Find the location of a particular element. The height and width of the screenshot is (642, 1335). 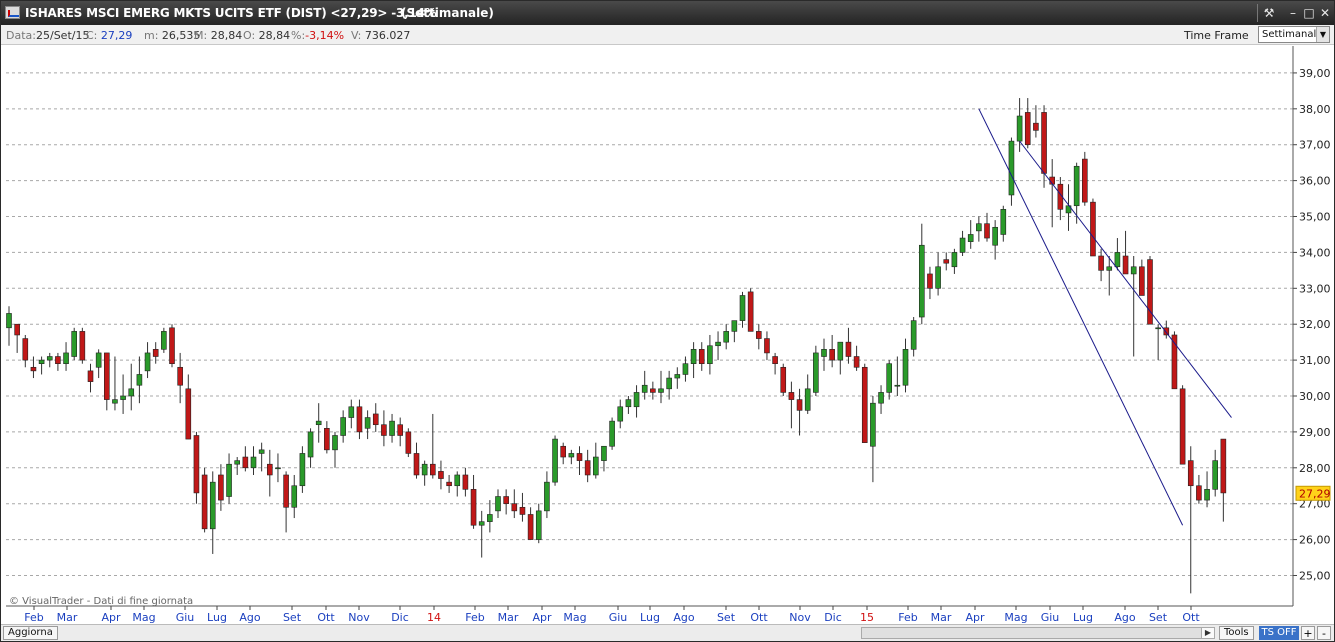

y-tick-label: 32,00 is located at coordinates (1315, 324).